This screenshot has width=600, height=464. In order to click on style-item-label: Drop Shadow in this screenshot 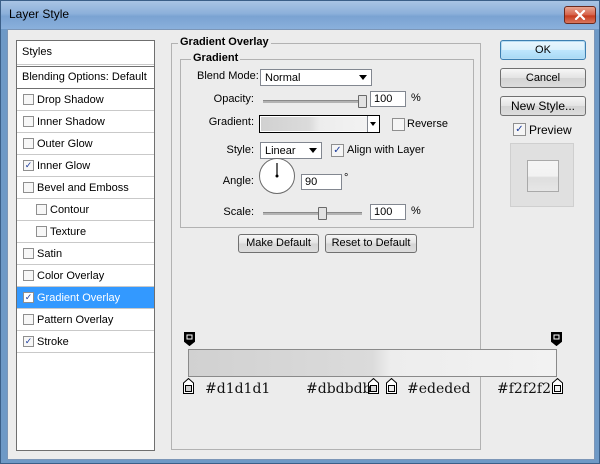, I will do `click(70, 100)`.